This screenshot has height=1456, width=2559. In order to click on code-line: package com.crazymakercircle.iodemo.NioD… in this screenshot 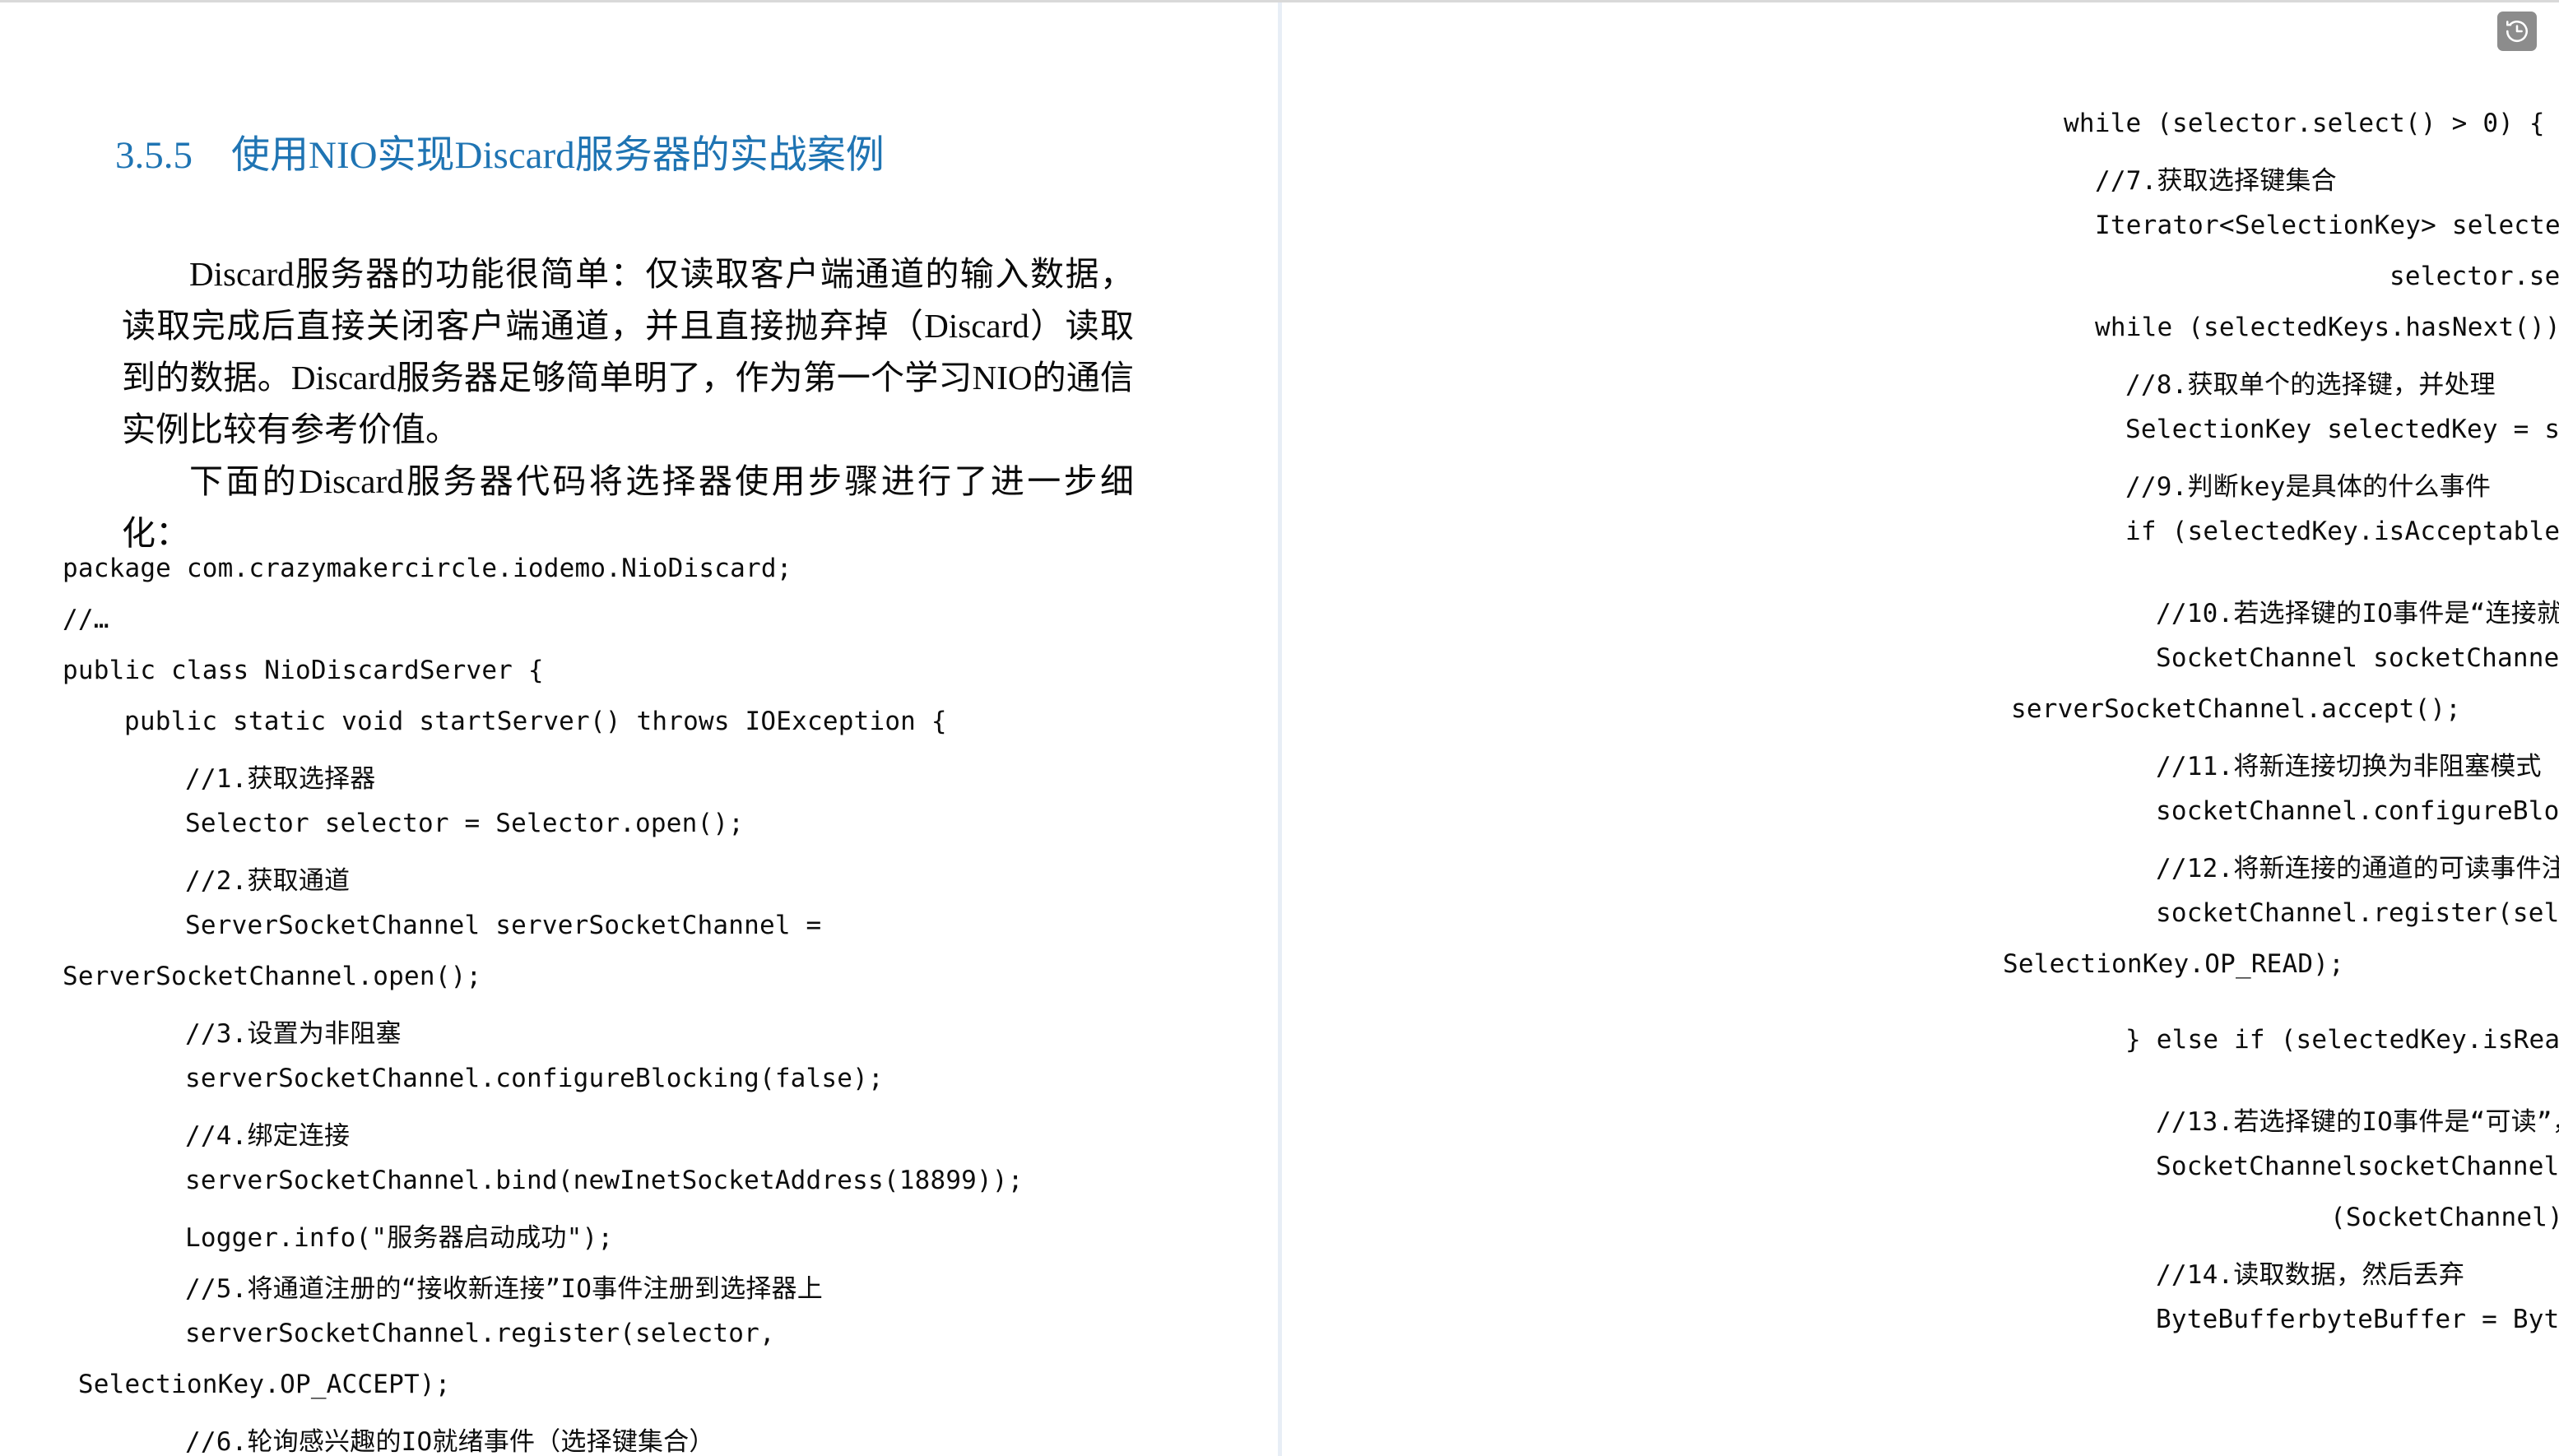, I will do `click(427, 568)`.